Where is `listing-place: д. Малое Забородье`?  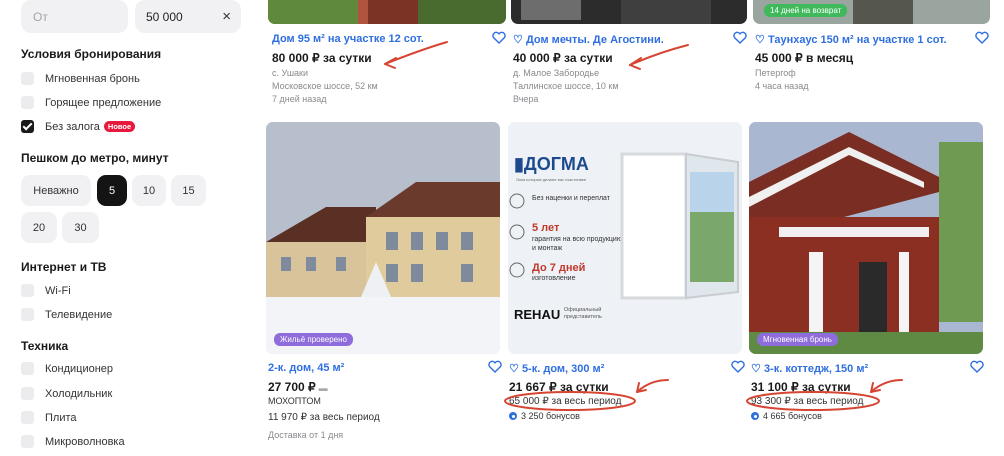 listing-place: д. Малое Забородье is located at coordinates (556, 73).